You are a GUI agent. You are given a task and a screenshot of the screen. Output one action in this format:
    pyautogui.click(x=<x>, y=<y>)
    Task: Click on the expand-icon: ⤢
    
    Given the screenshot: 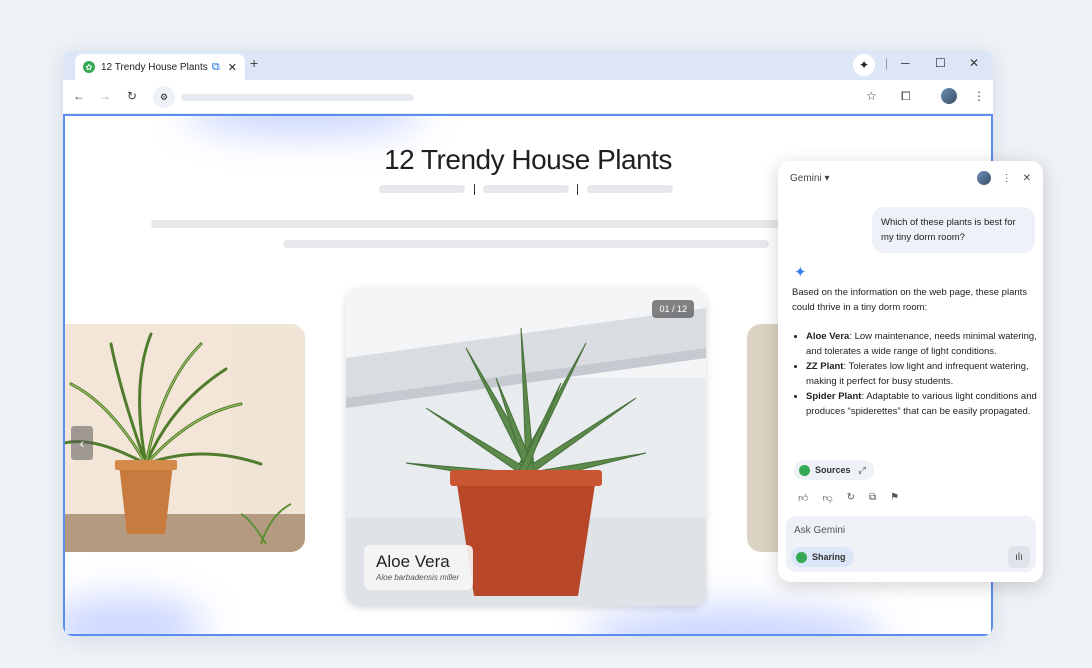 What is the action you would take?
    pyautogui.click(x=862, y=469)
    